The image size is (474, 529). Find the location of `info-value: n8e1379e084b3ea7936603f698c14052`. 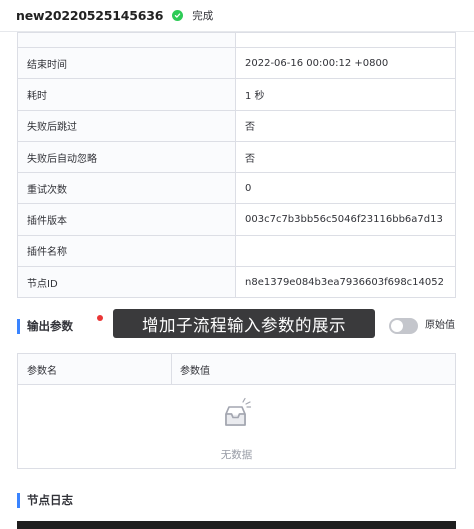

info-value: n8e1379e084b3ea7936603f698c14052 is located at coordinates (345, 282).